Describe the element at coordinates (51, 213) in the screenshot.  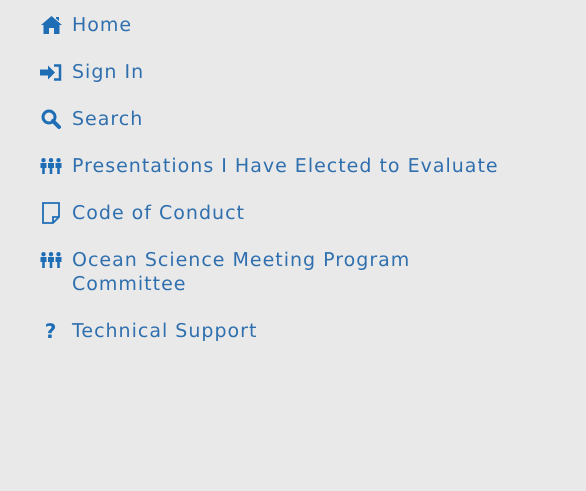
I see `document-icon` at that location.